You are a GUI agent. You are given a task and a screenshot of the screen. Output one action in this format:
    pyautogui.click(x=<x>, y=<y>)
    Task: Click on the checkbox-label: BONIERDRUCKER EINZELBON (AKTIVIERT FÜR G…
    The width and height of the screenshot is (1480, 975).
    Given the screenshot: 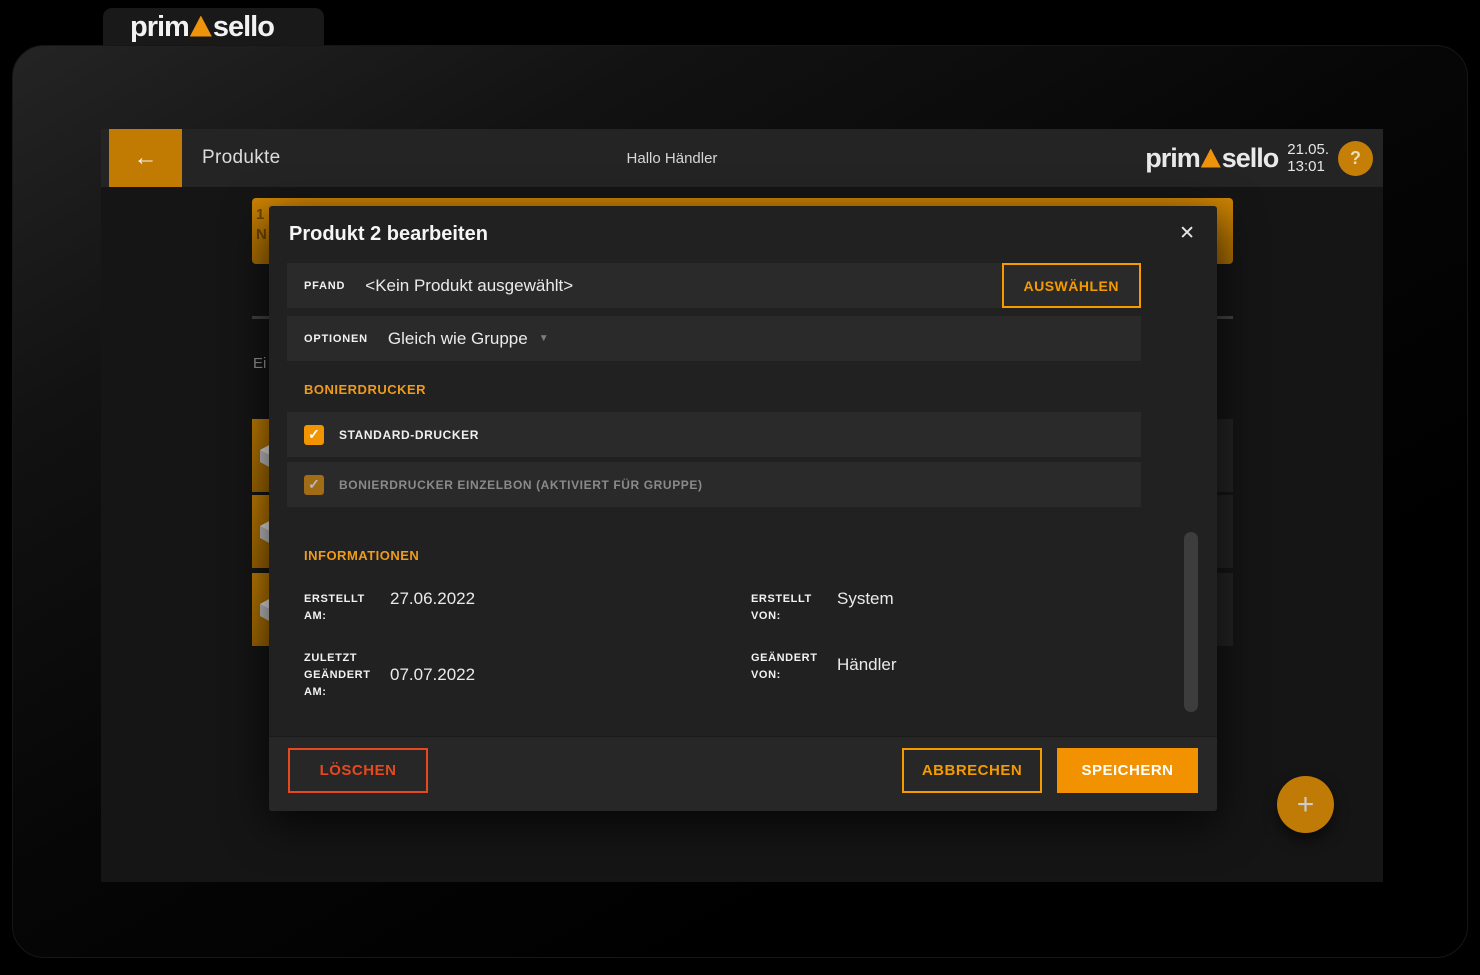 What is the action you would take?
    pyautogui.click(x=521, y=484)
    